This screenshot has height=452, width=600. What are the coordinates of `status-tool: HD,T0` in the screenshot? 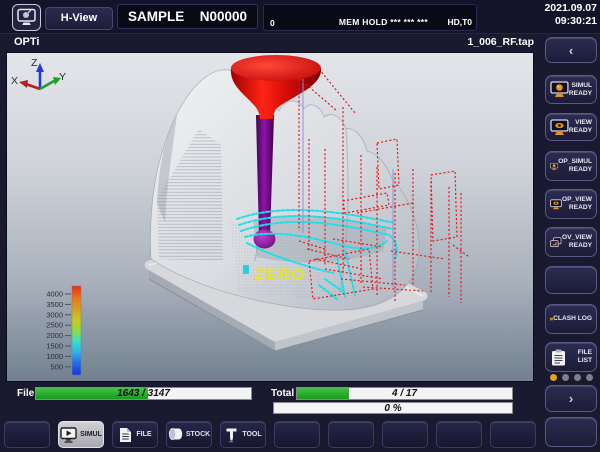 It's located at (459, 22).